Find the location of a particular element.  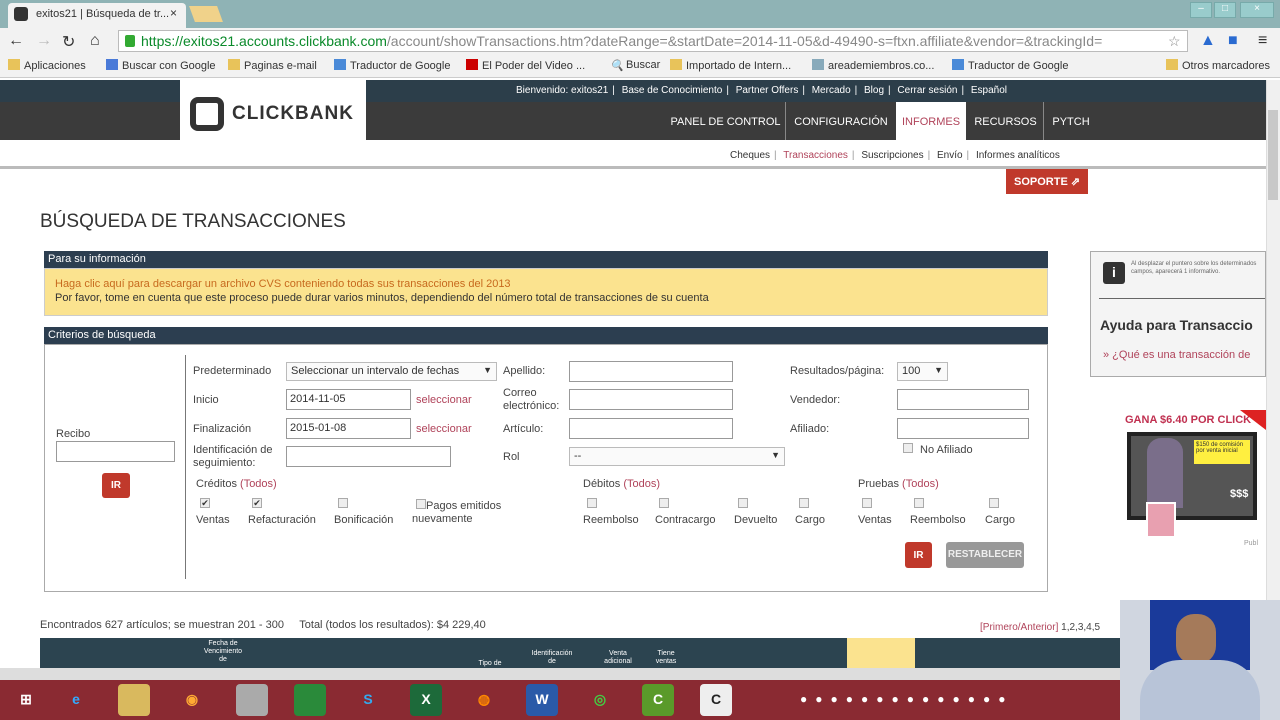

receipt-input is located at coordinates (115, 451).